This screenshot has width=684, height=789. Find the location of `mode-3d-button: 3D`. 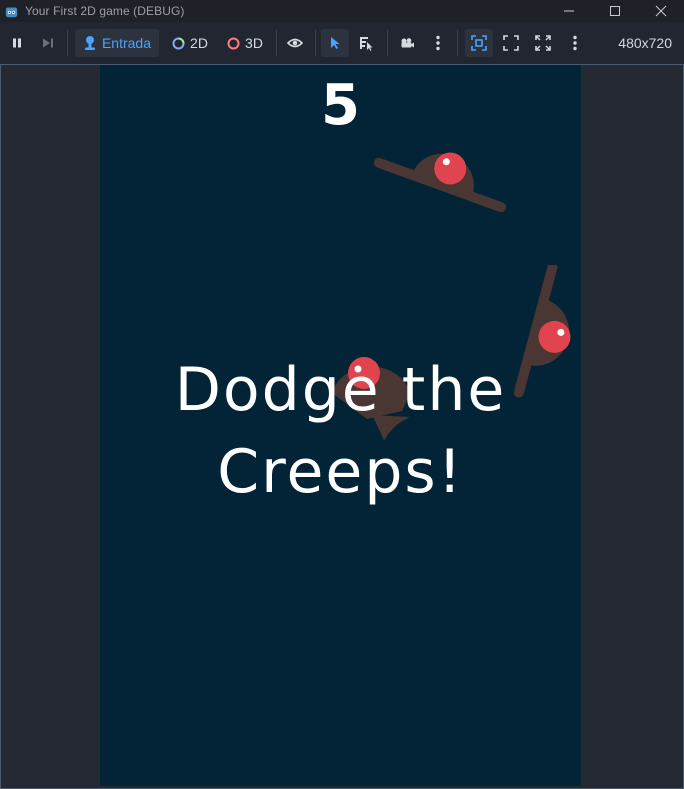

mode-3d-button: 3D is located at coordinates (245, 43).